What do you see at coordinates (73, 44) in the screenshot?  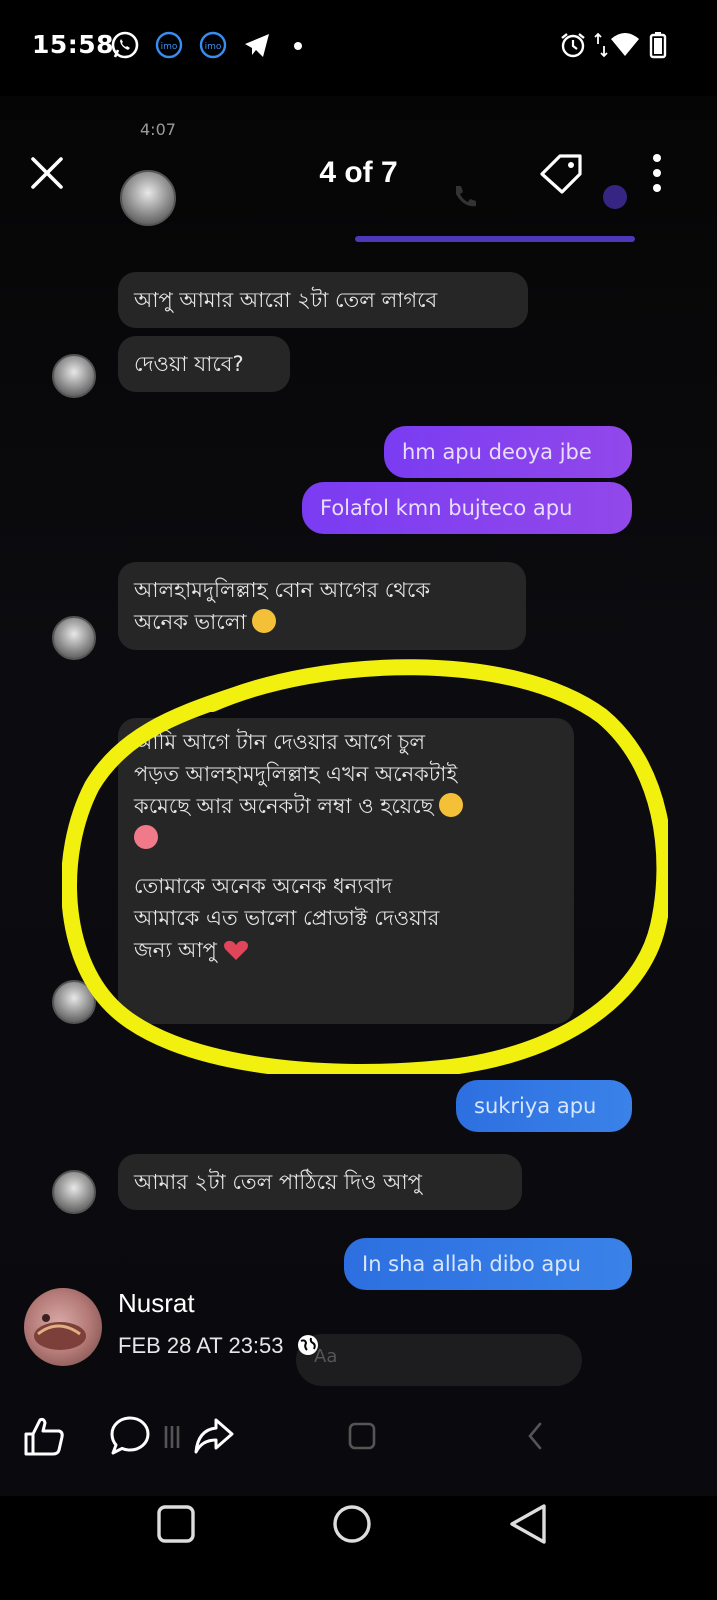 I see `status-time: 15:58` at bounding box center [73, 44].